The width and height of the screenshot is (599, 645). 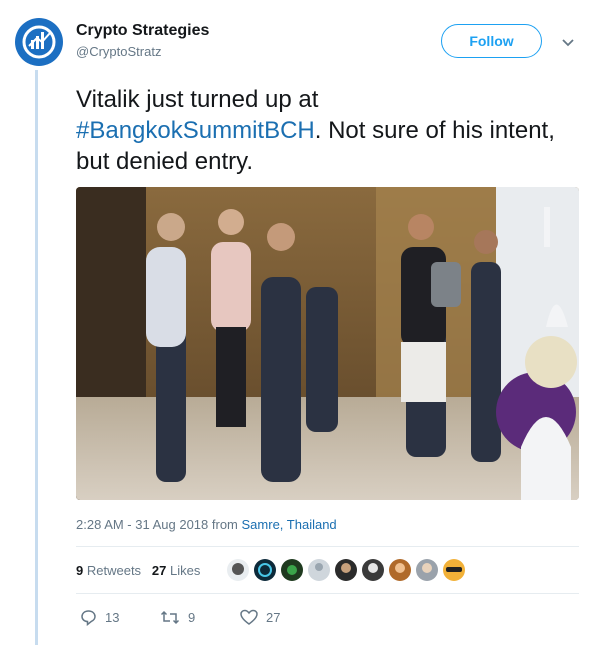 What do you see at coordinates (88, 618) in the screenshot?
I see `reply-icon` at bounding box center [88, 618].